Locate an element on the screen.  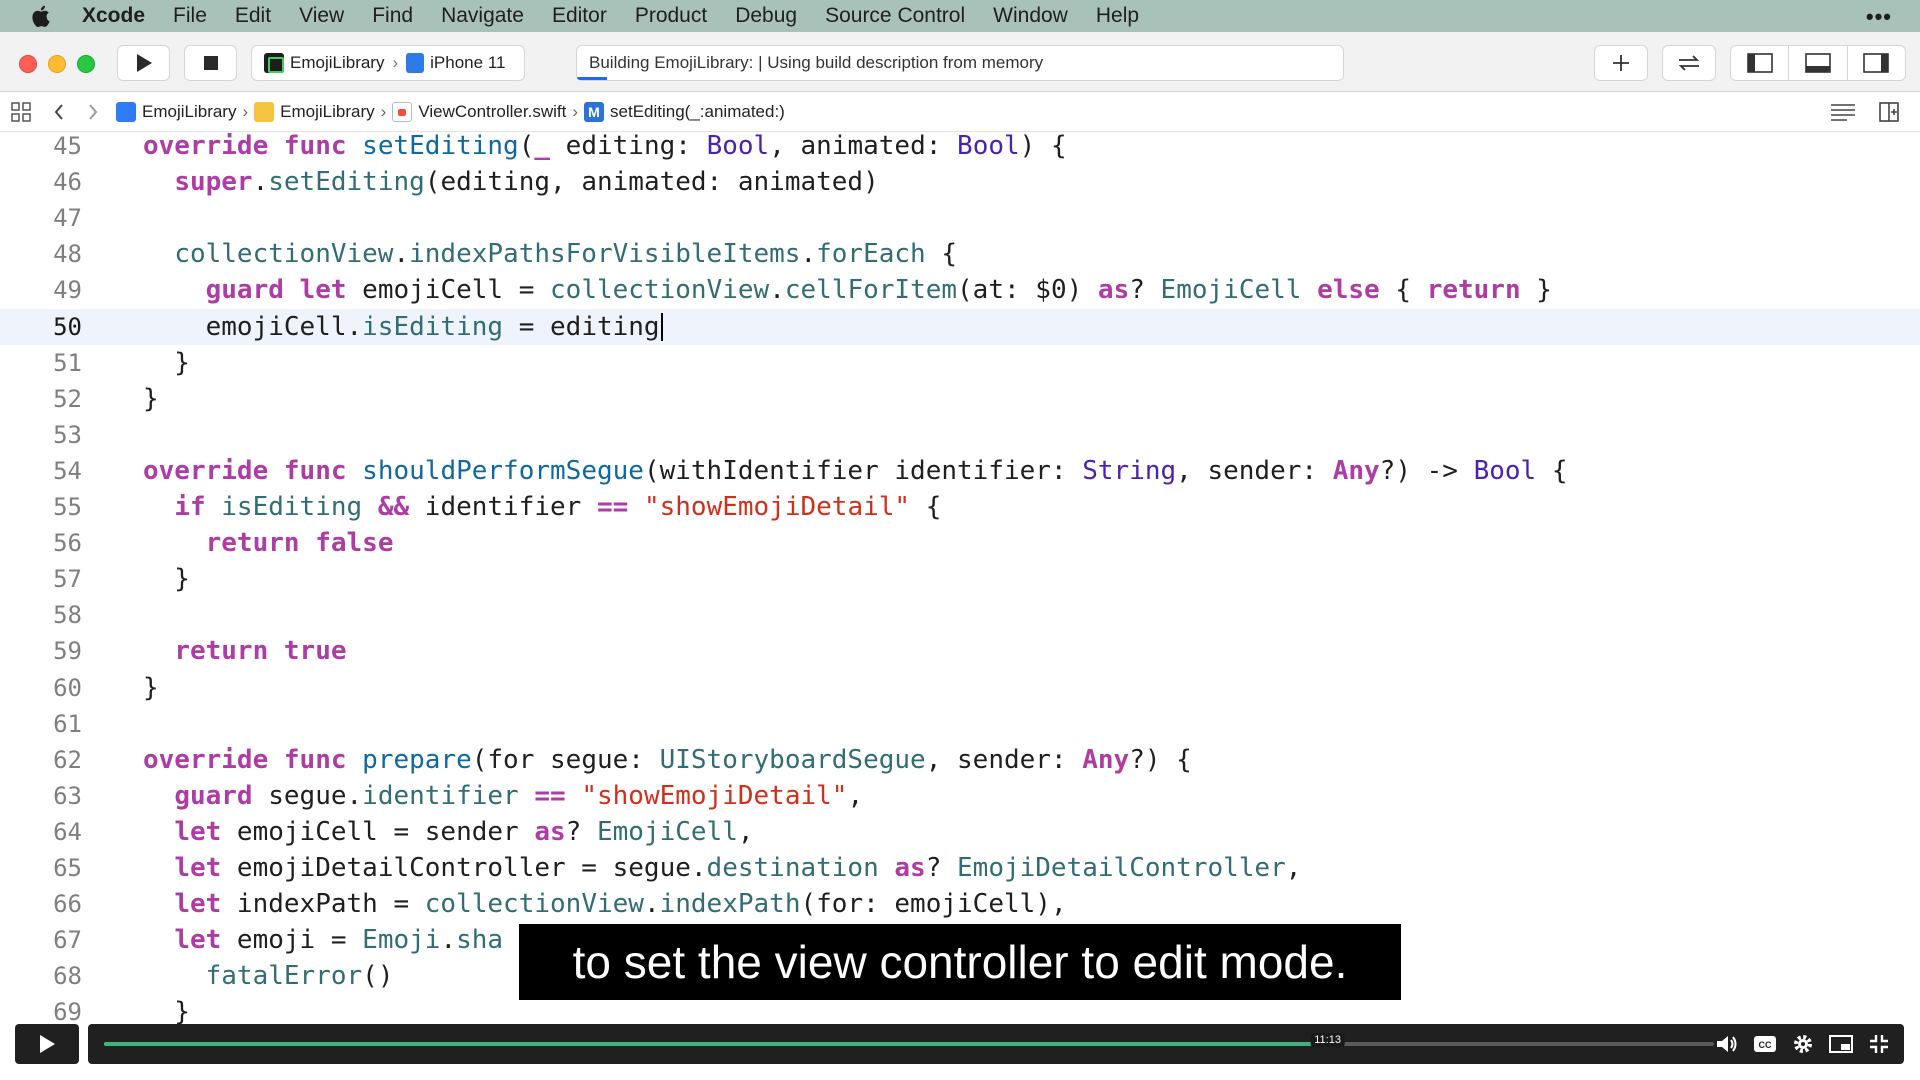
code-line: 61 is located at coordinates (960, 724).